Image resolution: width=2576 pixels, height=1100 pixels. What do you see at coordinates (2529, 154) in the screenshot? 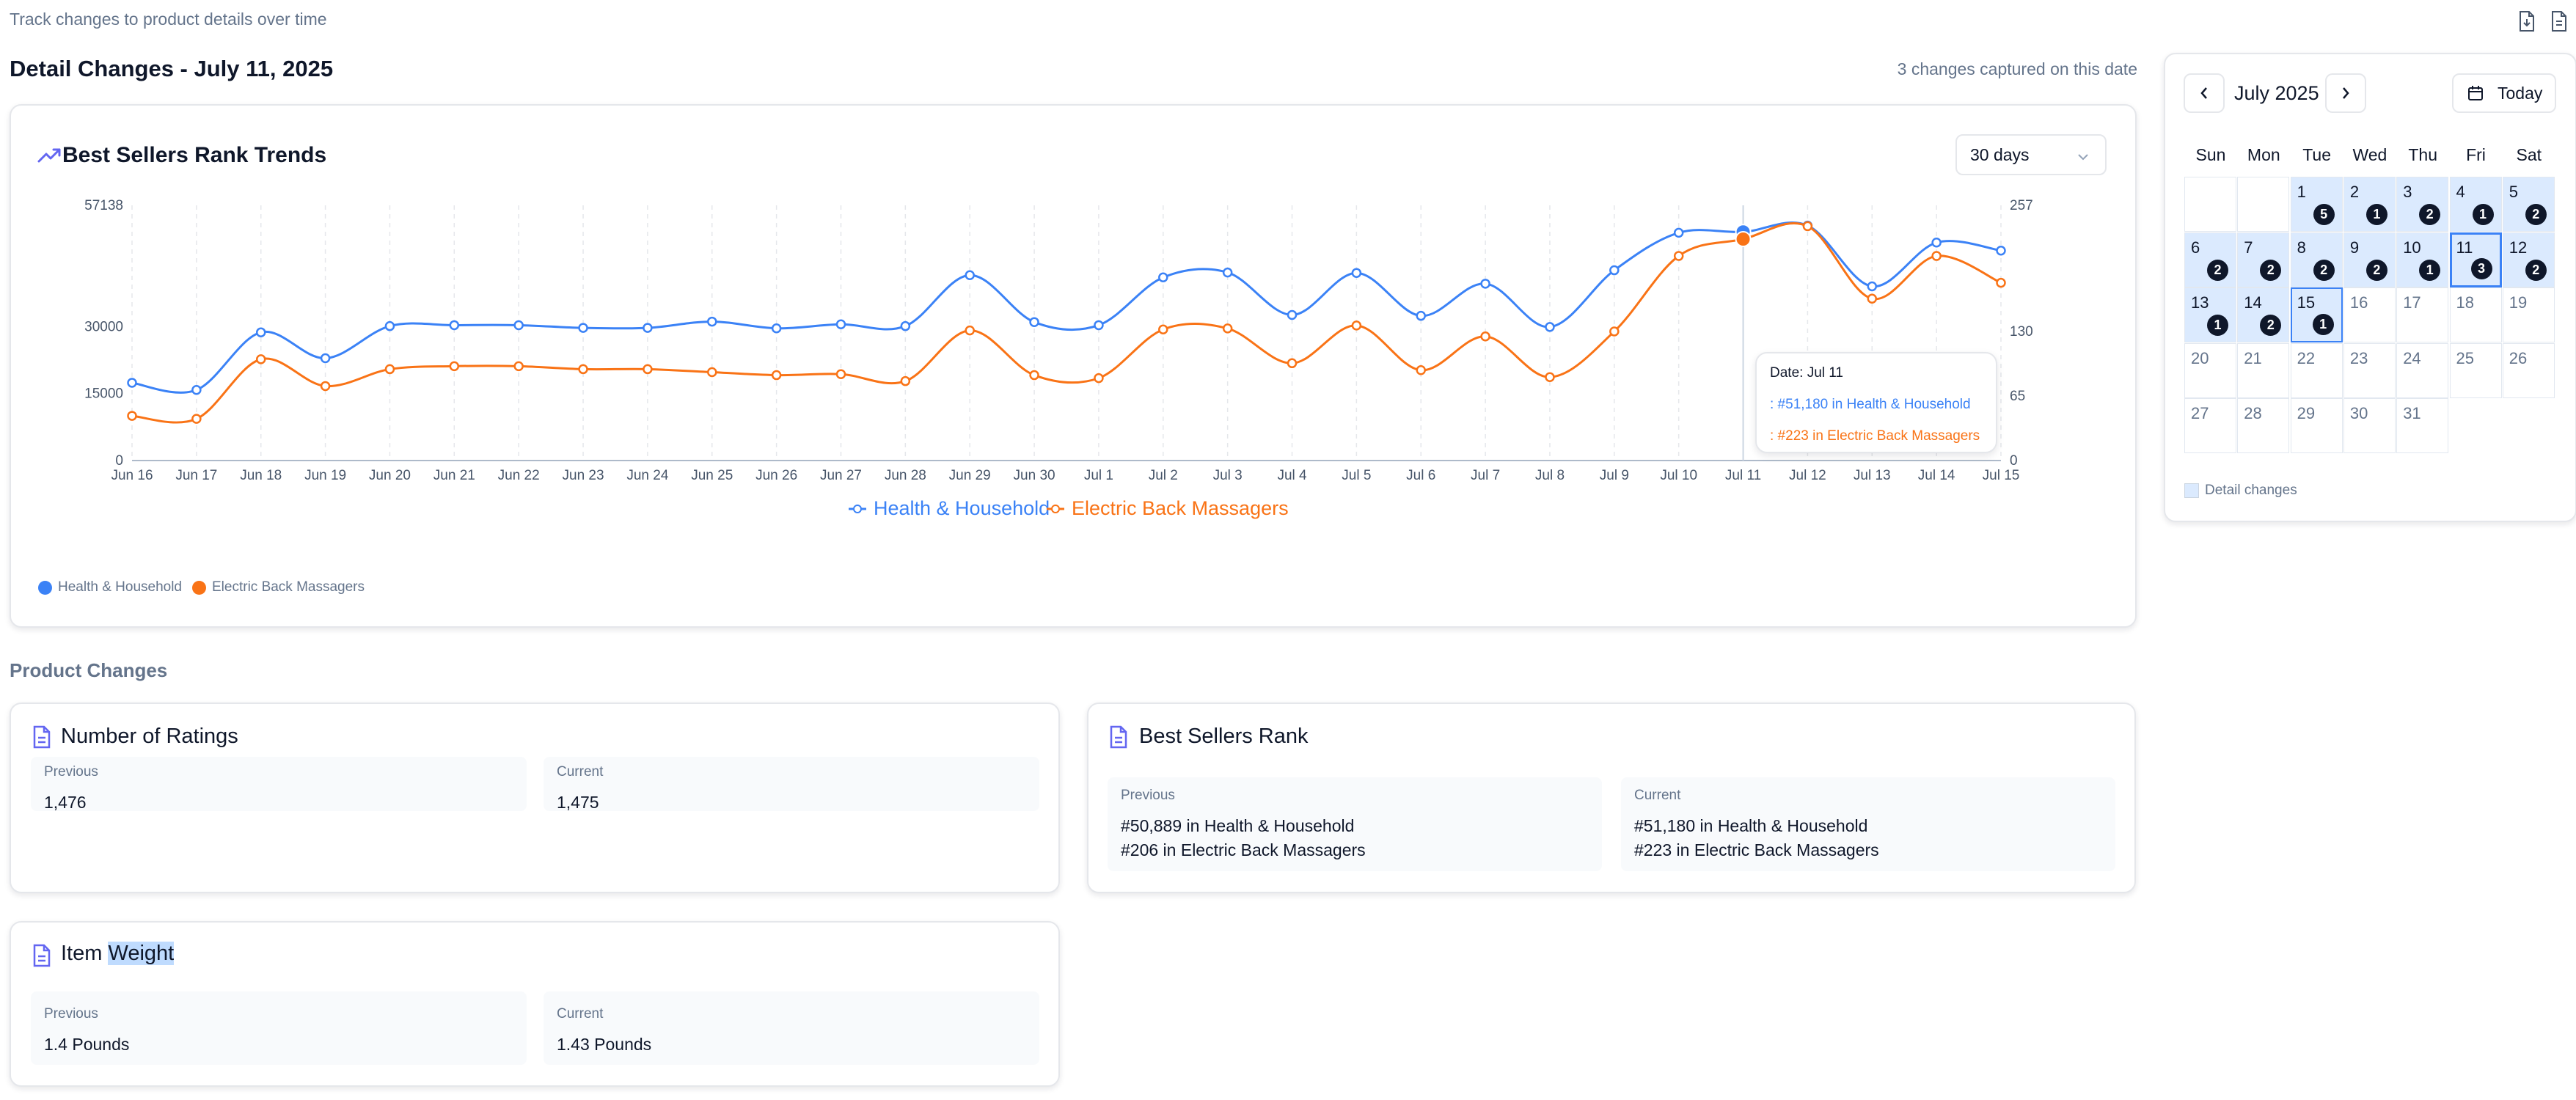
I see `weekday-header: Sat` at bounding box center [2529, 154].